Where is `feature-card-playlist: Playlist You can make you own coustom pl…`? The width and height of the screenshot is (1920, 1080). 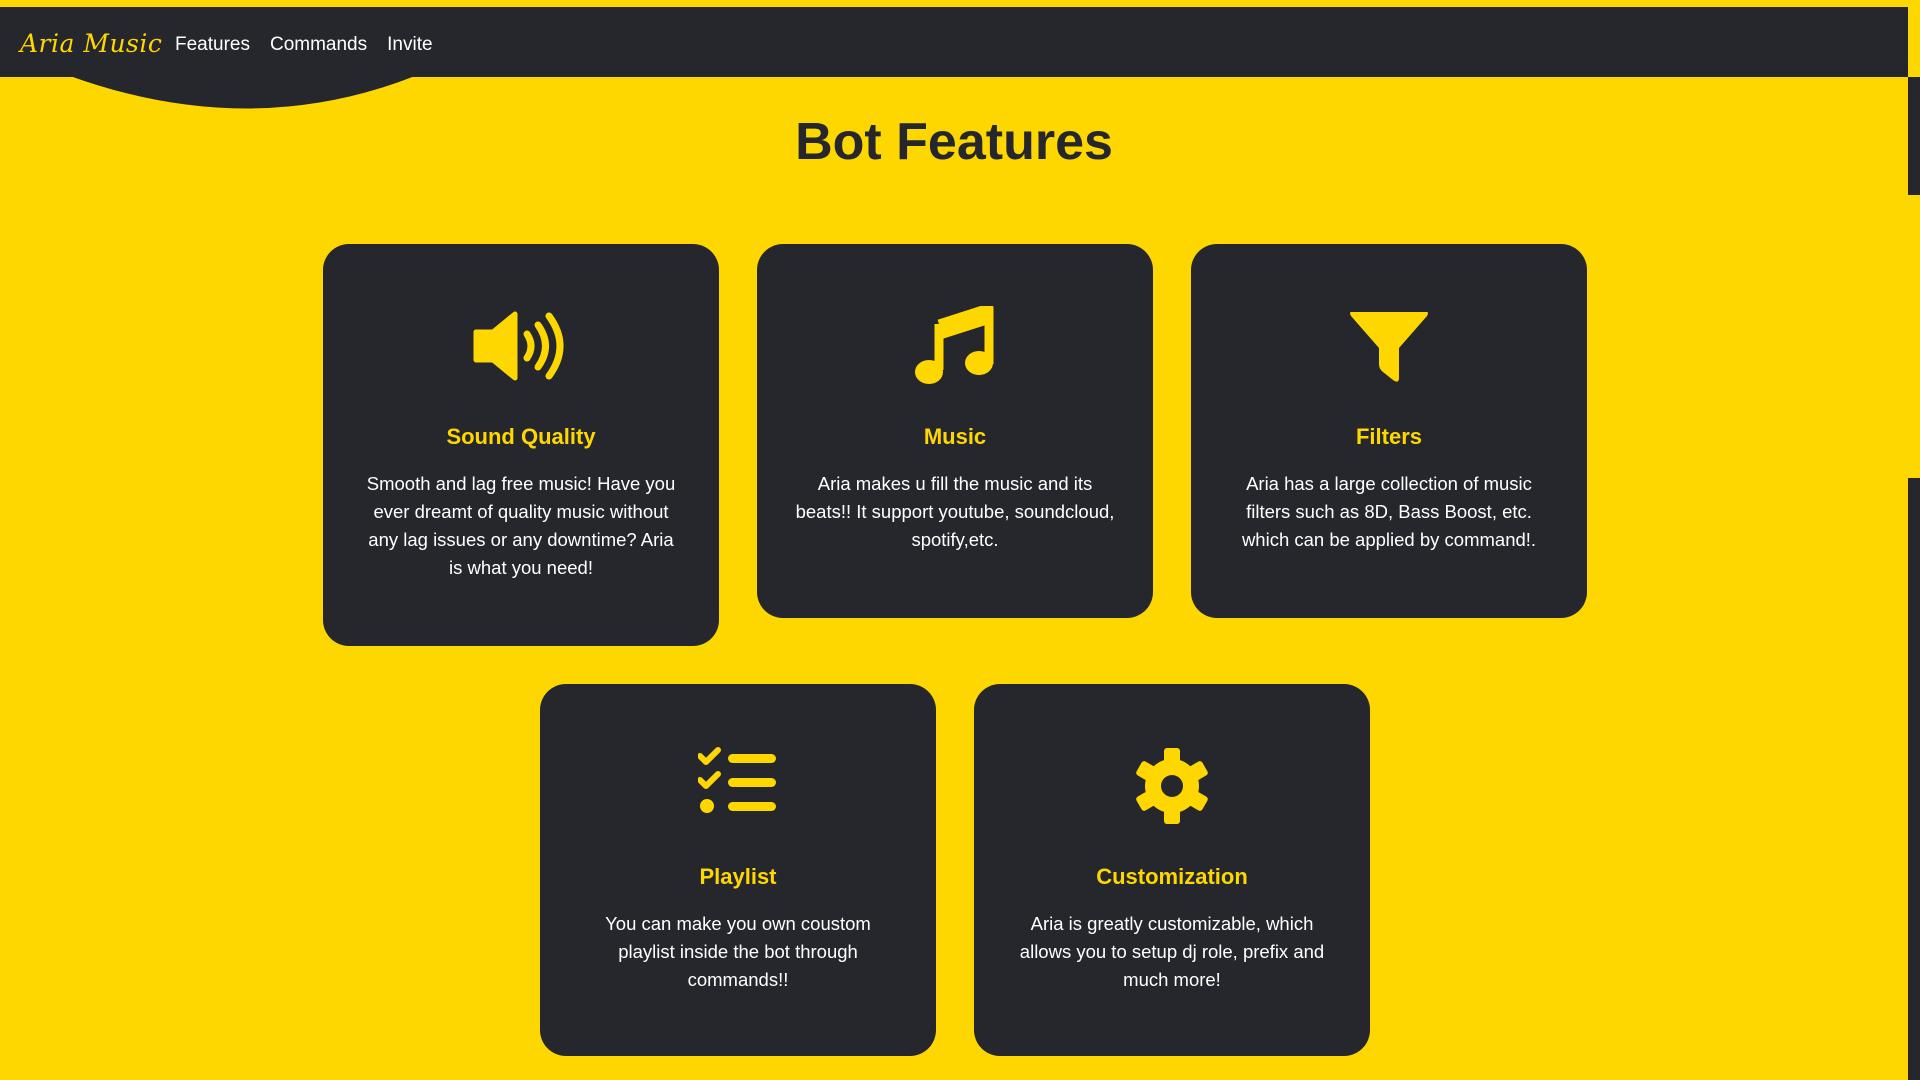
feature-card-playlist: Playlist You can make you own coustom pl… is located at coordinates (738, 870).